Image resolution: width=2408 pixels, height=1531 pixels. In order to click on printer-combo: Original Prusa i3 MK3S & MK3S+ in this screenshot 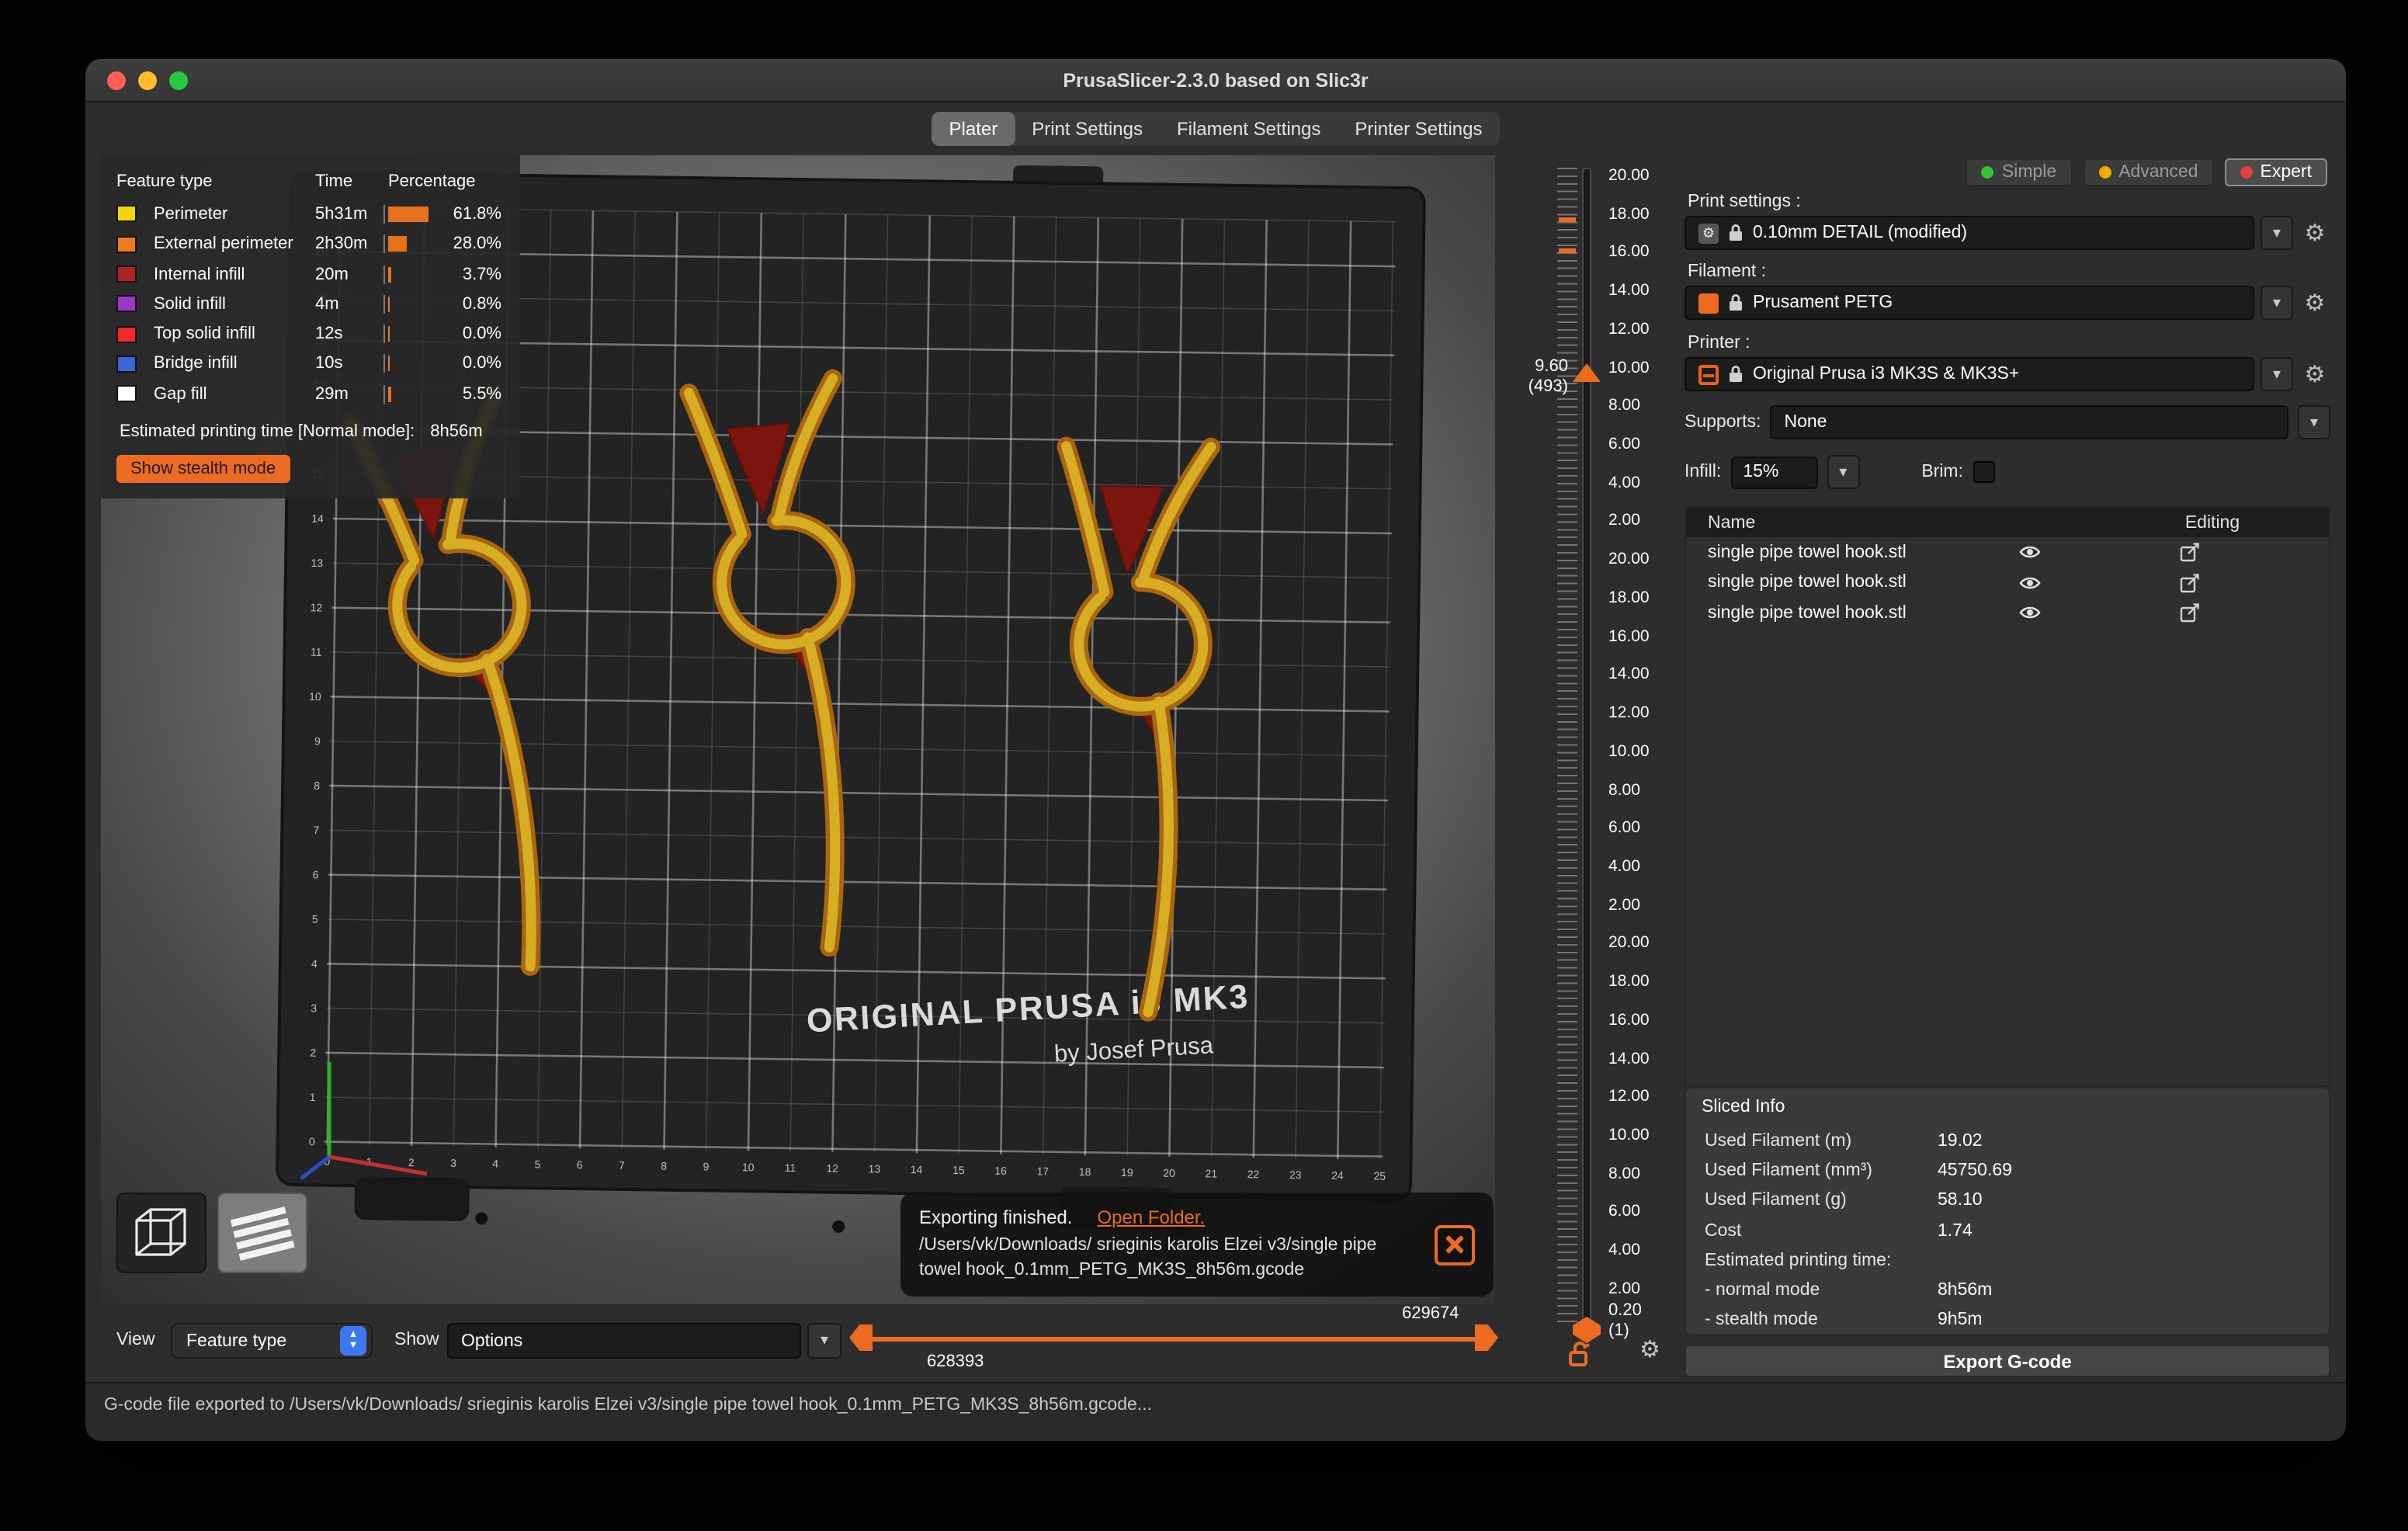, I will do `click(1969, 374)`.